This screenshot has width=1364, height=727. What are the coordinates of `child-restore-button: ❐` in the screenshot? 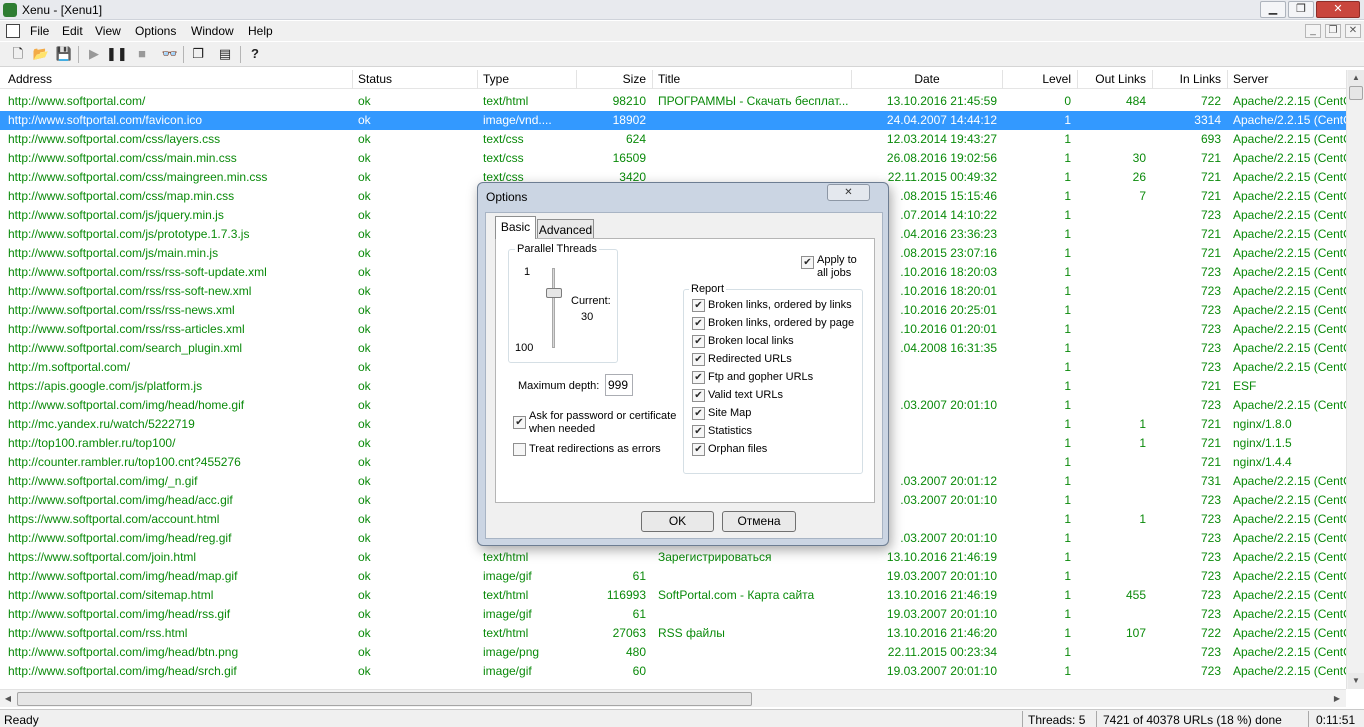 It's located at (1333, 31).